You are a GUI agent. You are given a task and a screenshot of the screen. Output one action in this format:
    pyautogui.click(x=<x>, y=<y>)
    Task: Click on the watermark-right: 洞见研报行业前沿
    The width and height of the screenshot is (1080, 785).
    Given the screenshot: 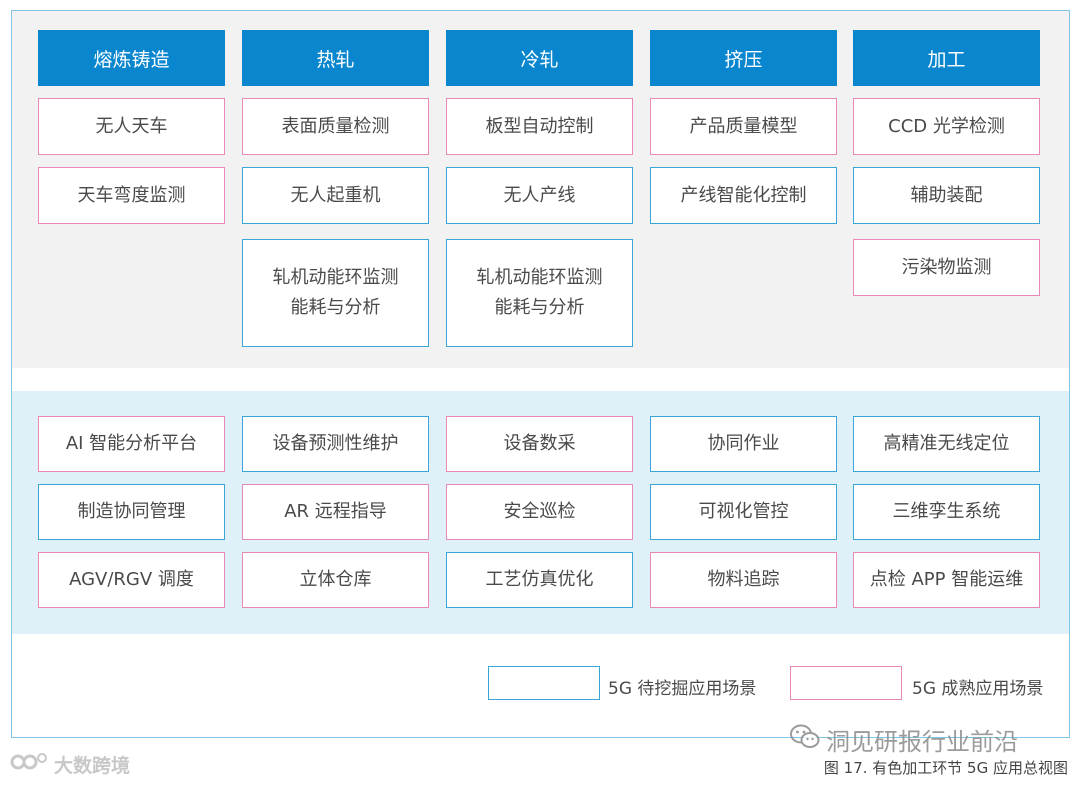 What is the action you would take?
    pyautogui.click(x=904, y=739)
    